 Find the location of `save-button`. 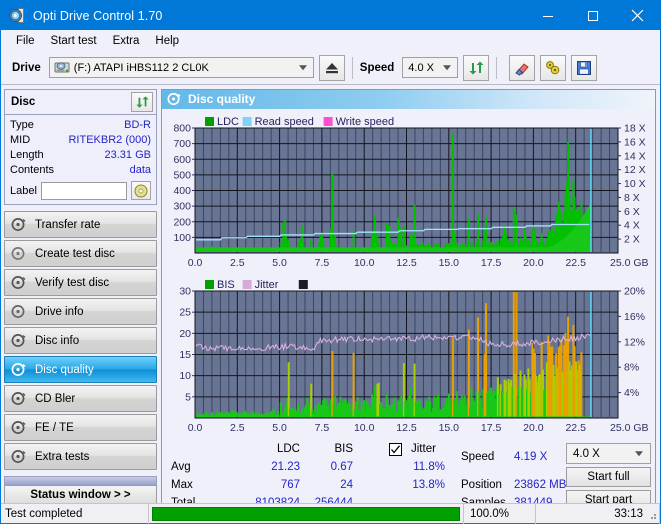

save-button is located at coordinates (584, 67).